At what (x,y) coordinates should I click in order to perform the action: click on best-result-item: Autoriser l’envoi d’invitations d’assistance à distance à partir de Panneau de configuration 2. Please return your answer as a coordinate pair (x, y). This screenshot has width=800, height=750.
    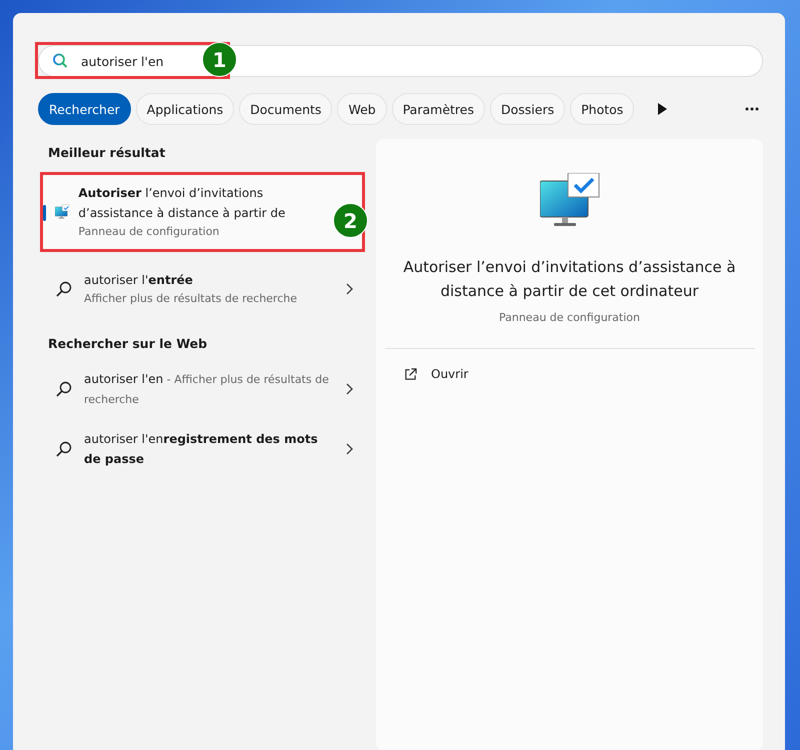
    Looking at the image, I should click on (202, 212).